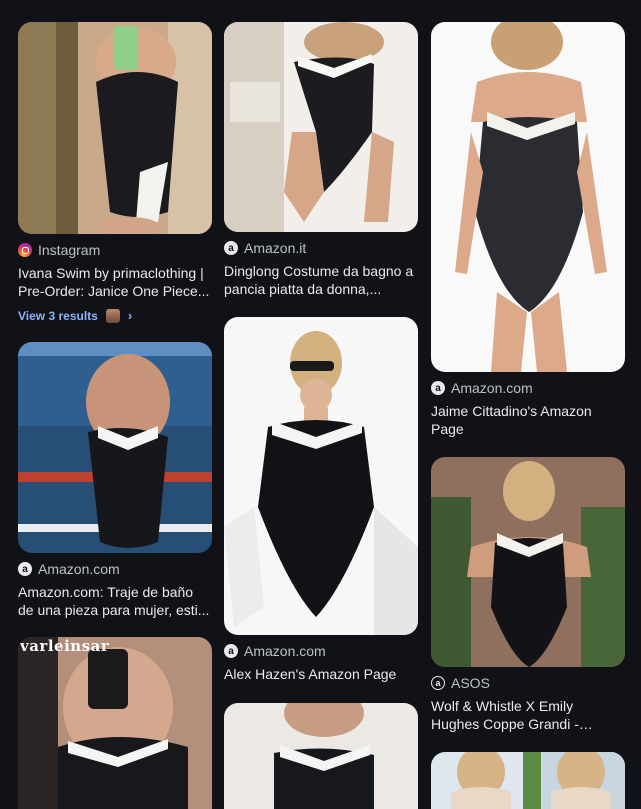  I want to click on result-thumbnail: varleinsar, so click(115, 723).